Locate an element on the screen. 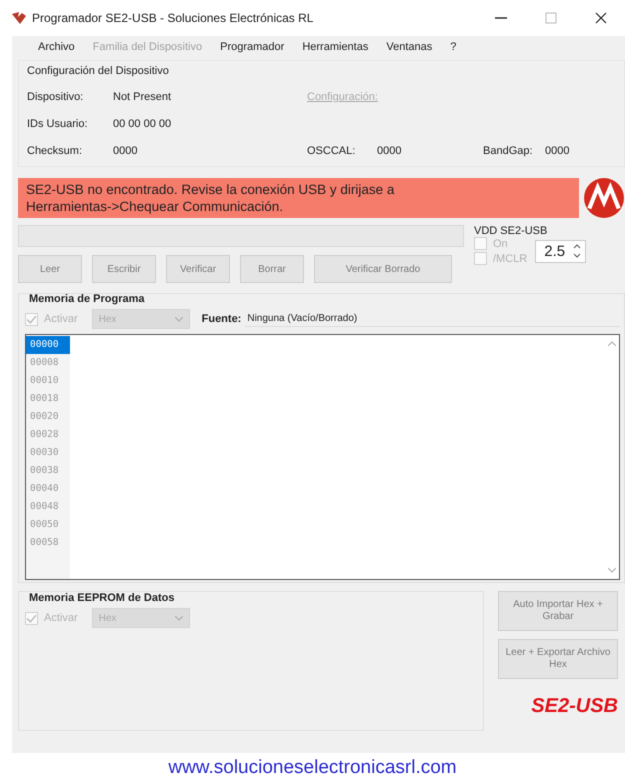 The height and width of the screenshot is (783, 625). address-cell: 00008 is located at coordinates (48, 363).